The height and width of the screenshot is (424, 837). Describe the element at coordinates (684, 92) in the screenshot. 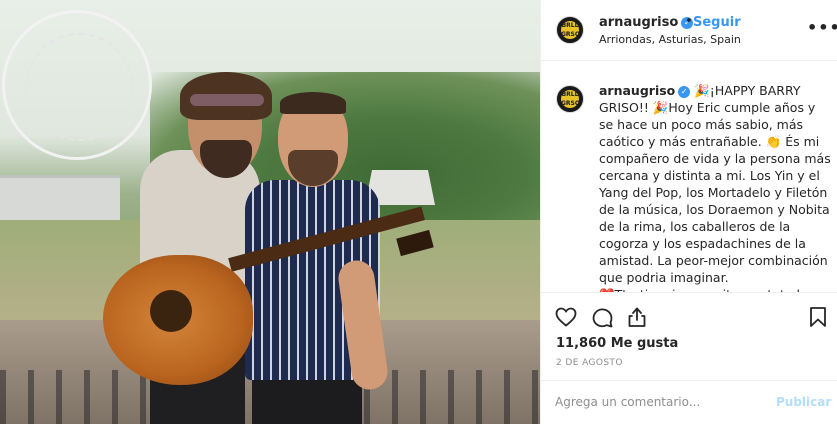

I see `caption-verified-badge-icon: ✓` at that location.